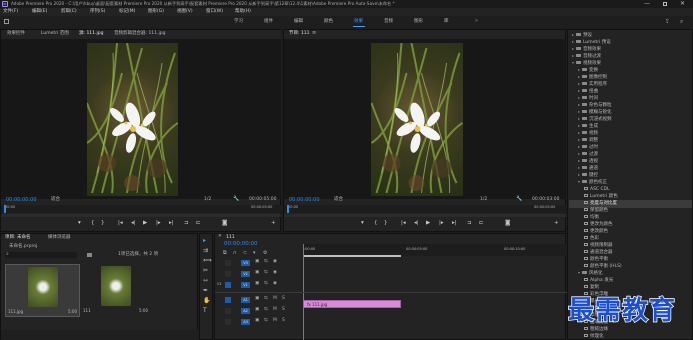 The width and height of the screenshot is (693, 340). I want to click on track-select-icon: ⇉, so click(205, 251).